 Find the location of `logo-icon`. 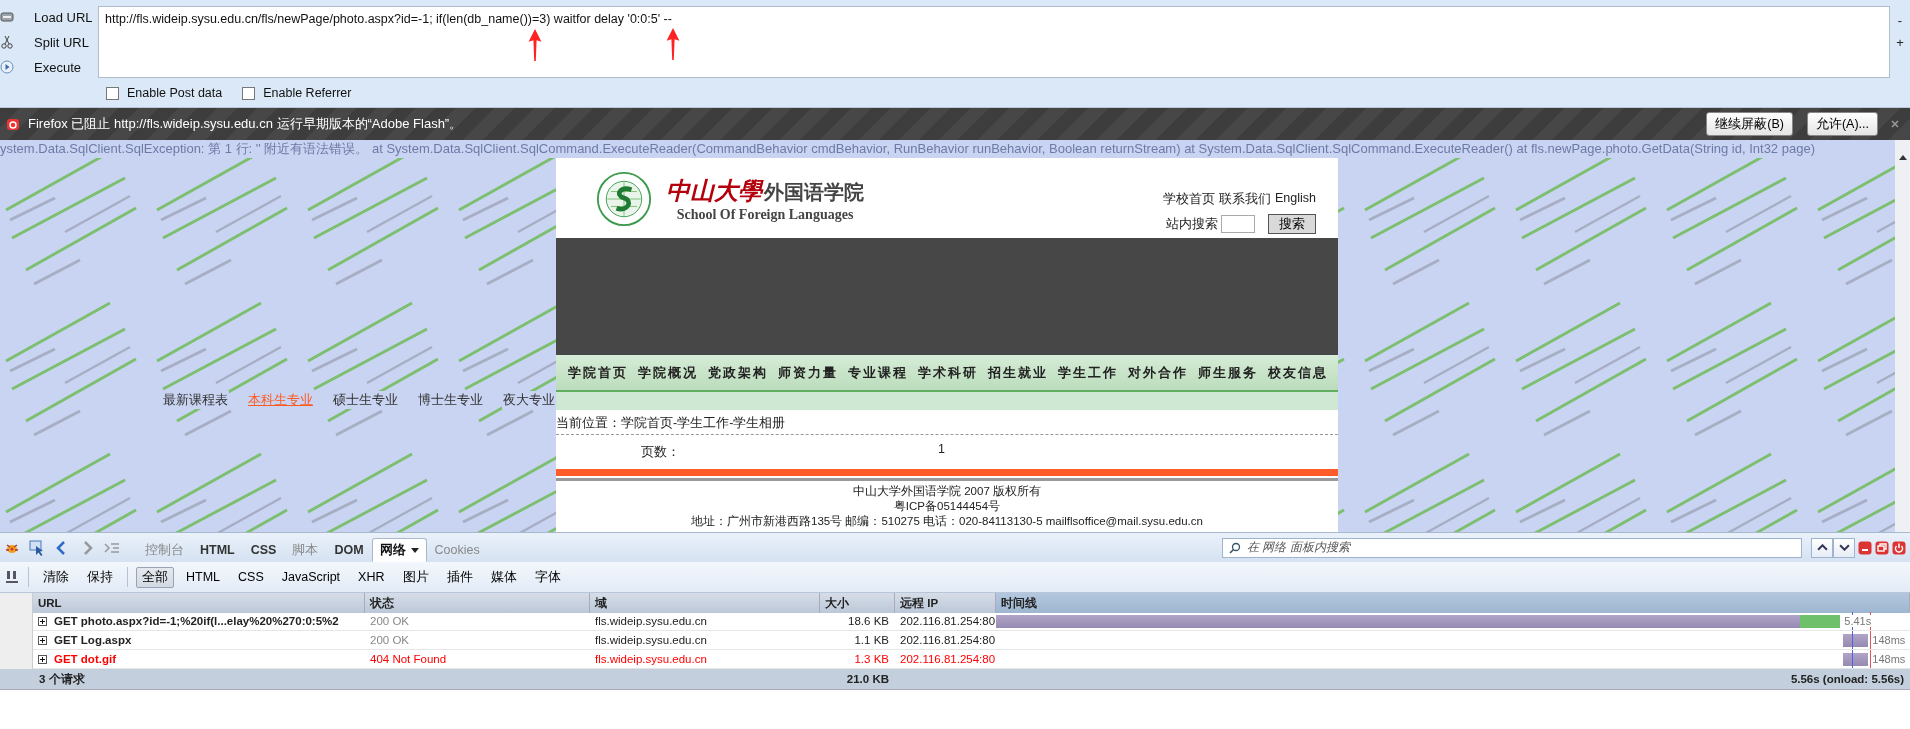

logo-icon is located at coordinates (624, 199).